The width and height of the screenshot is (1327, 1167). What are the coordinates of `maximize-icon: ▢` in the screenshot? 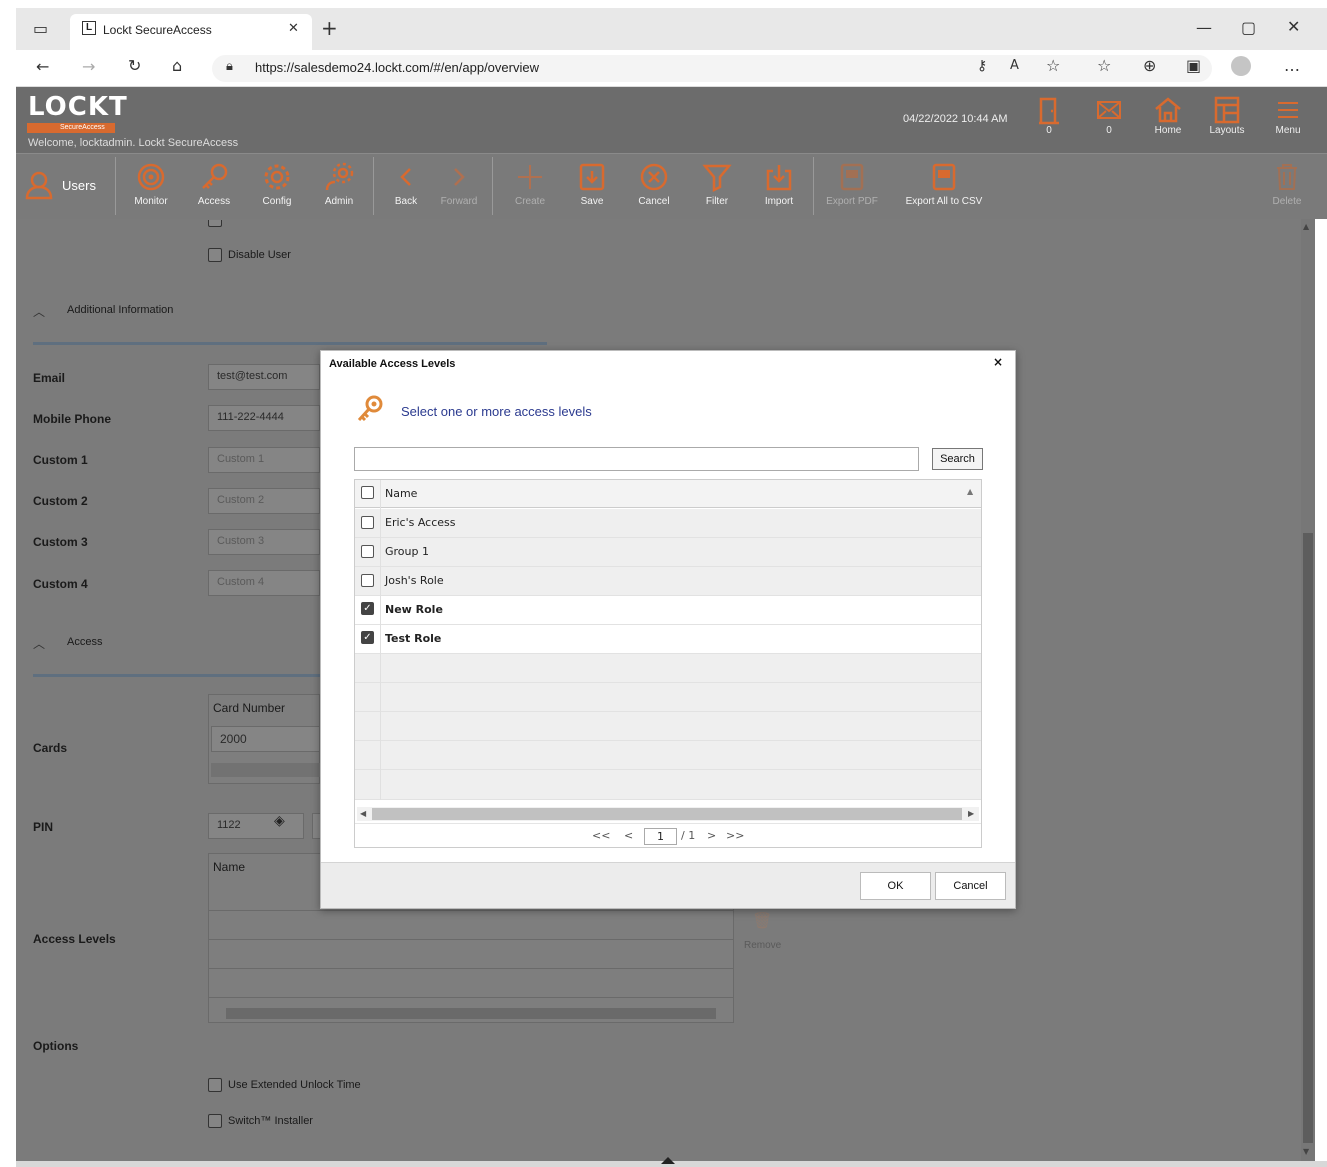 It's located at (1248, 28).